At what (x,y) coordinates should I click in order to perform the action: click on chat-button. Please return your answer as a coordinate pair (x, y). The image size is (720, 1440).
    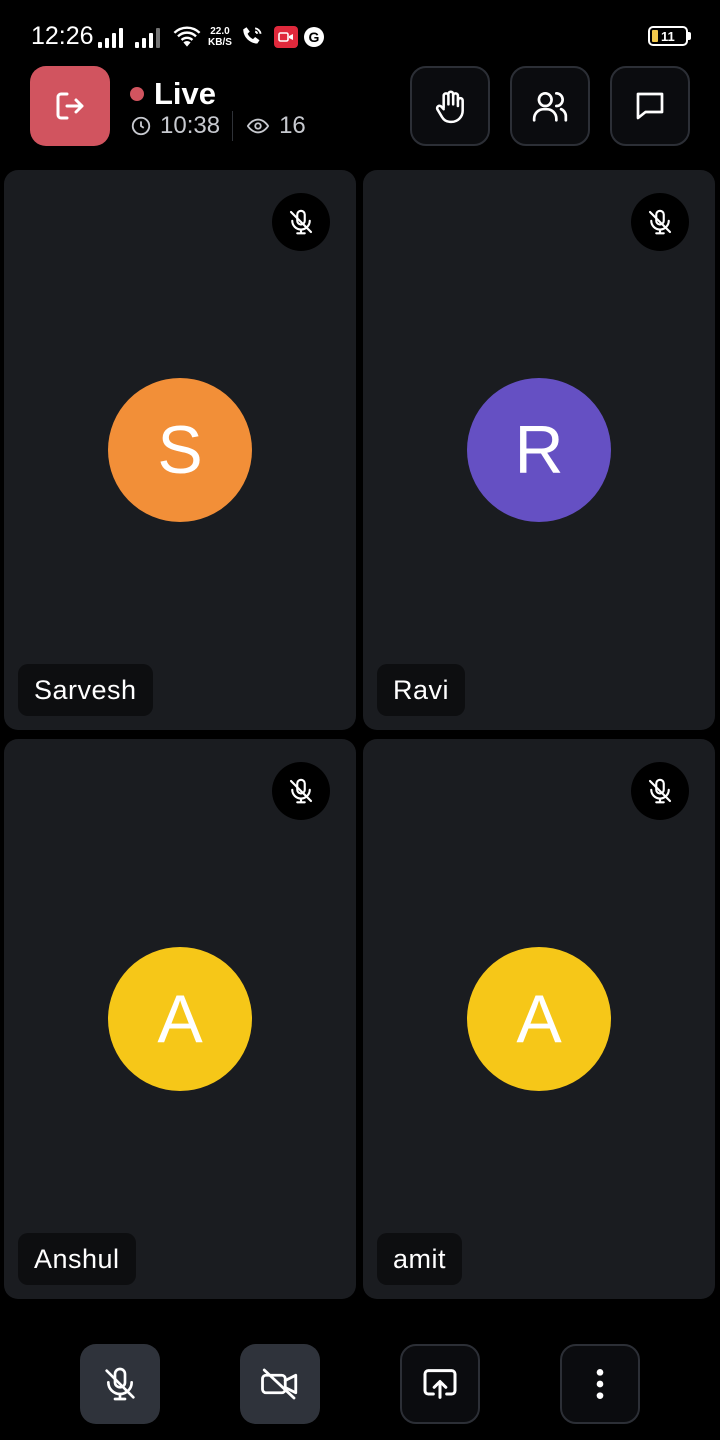
    Looking at the image, I should click on (650, 106).